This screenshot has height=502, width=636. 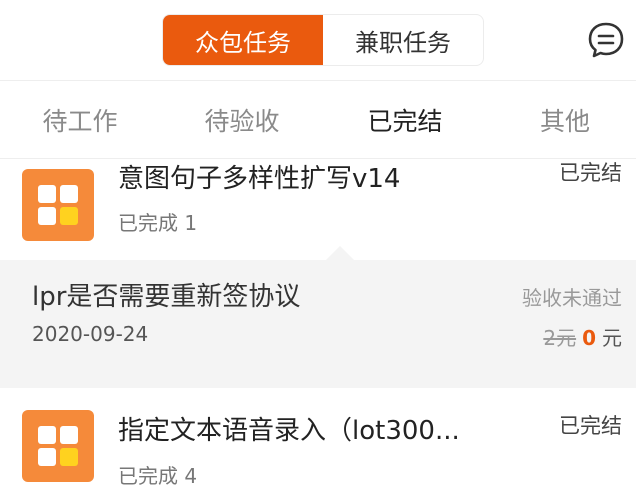 What do you see at coordinates (403, 40) in the screenshot?
I see `segment-parttime-tasks: 兼职任务` at bounding box center [403, 40].